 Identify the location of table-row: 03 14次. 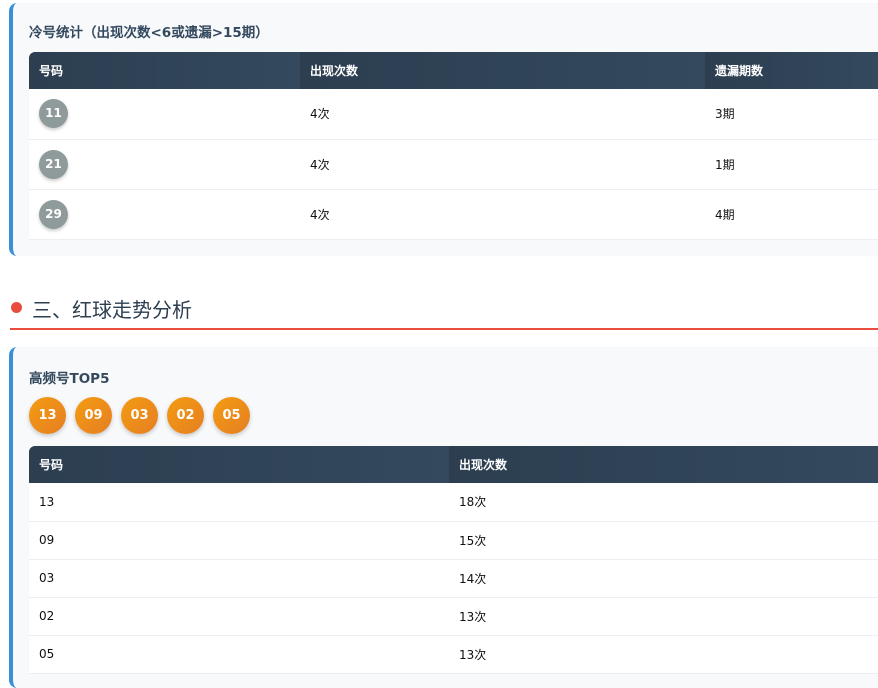
(453, 578).